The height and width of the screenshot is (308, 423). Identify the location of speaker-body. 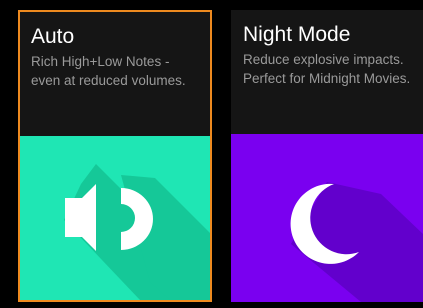
(73, 217).